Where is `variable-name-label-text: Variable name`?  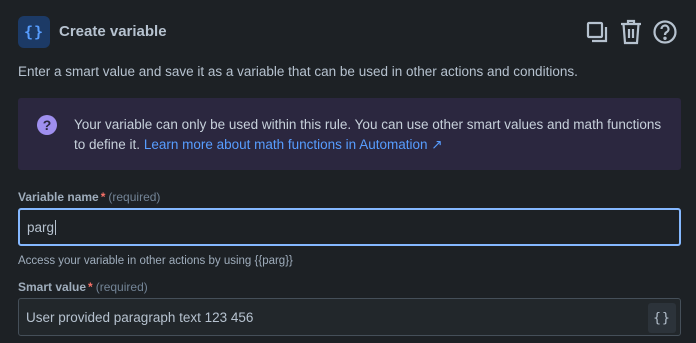
variable-name-label-text: Variable name is located at coordinates (58, 197).